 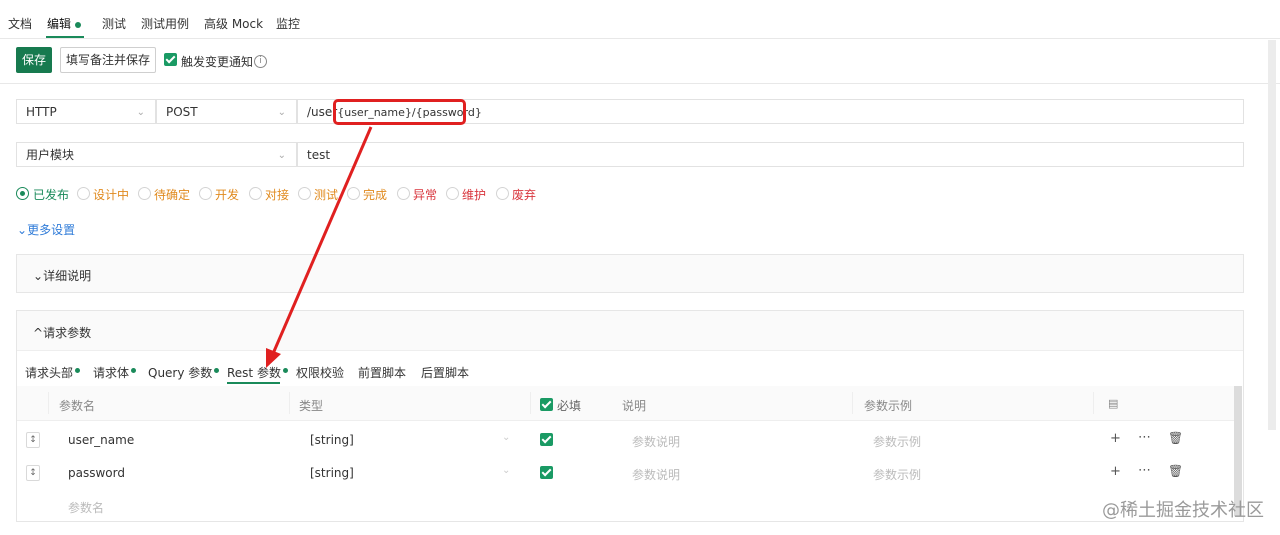 I want to click on protocol-select: HTTP ⌄, so click(x=86, y=111).